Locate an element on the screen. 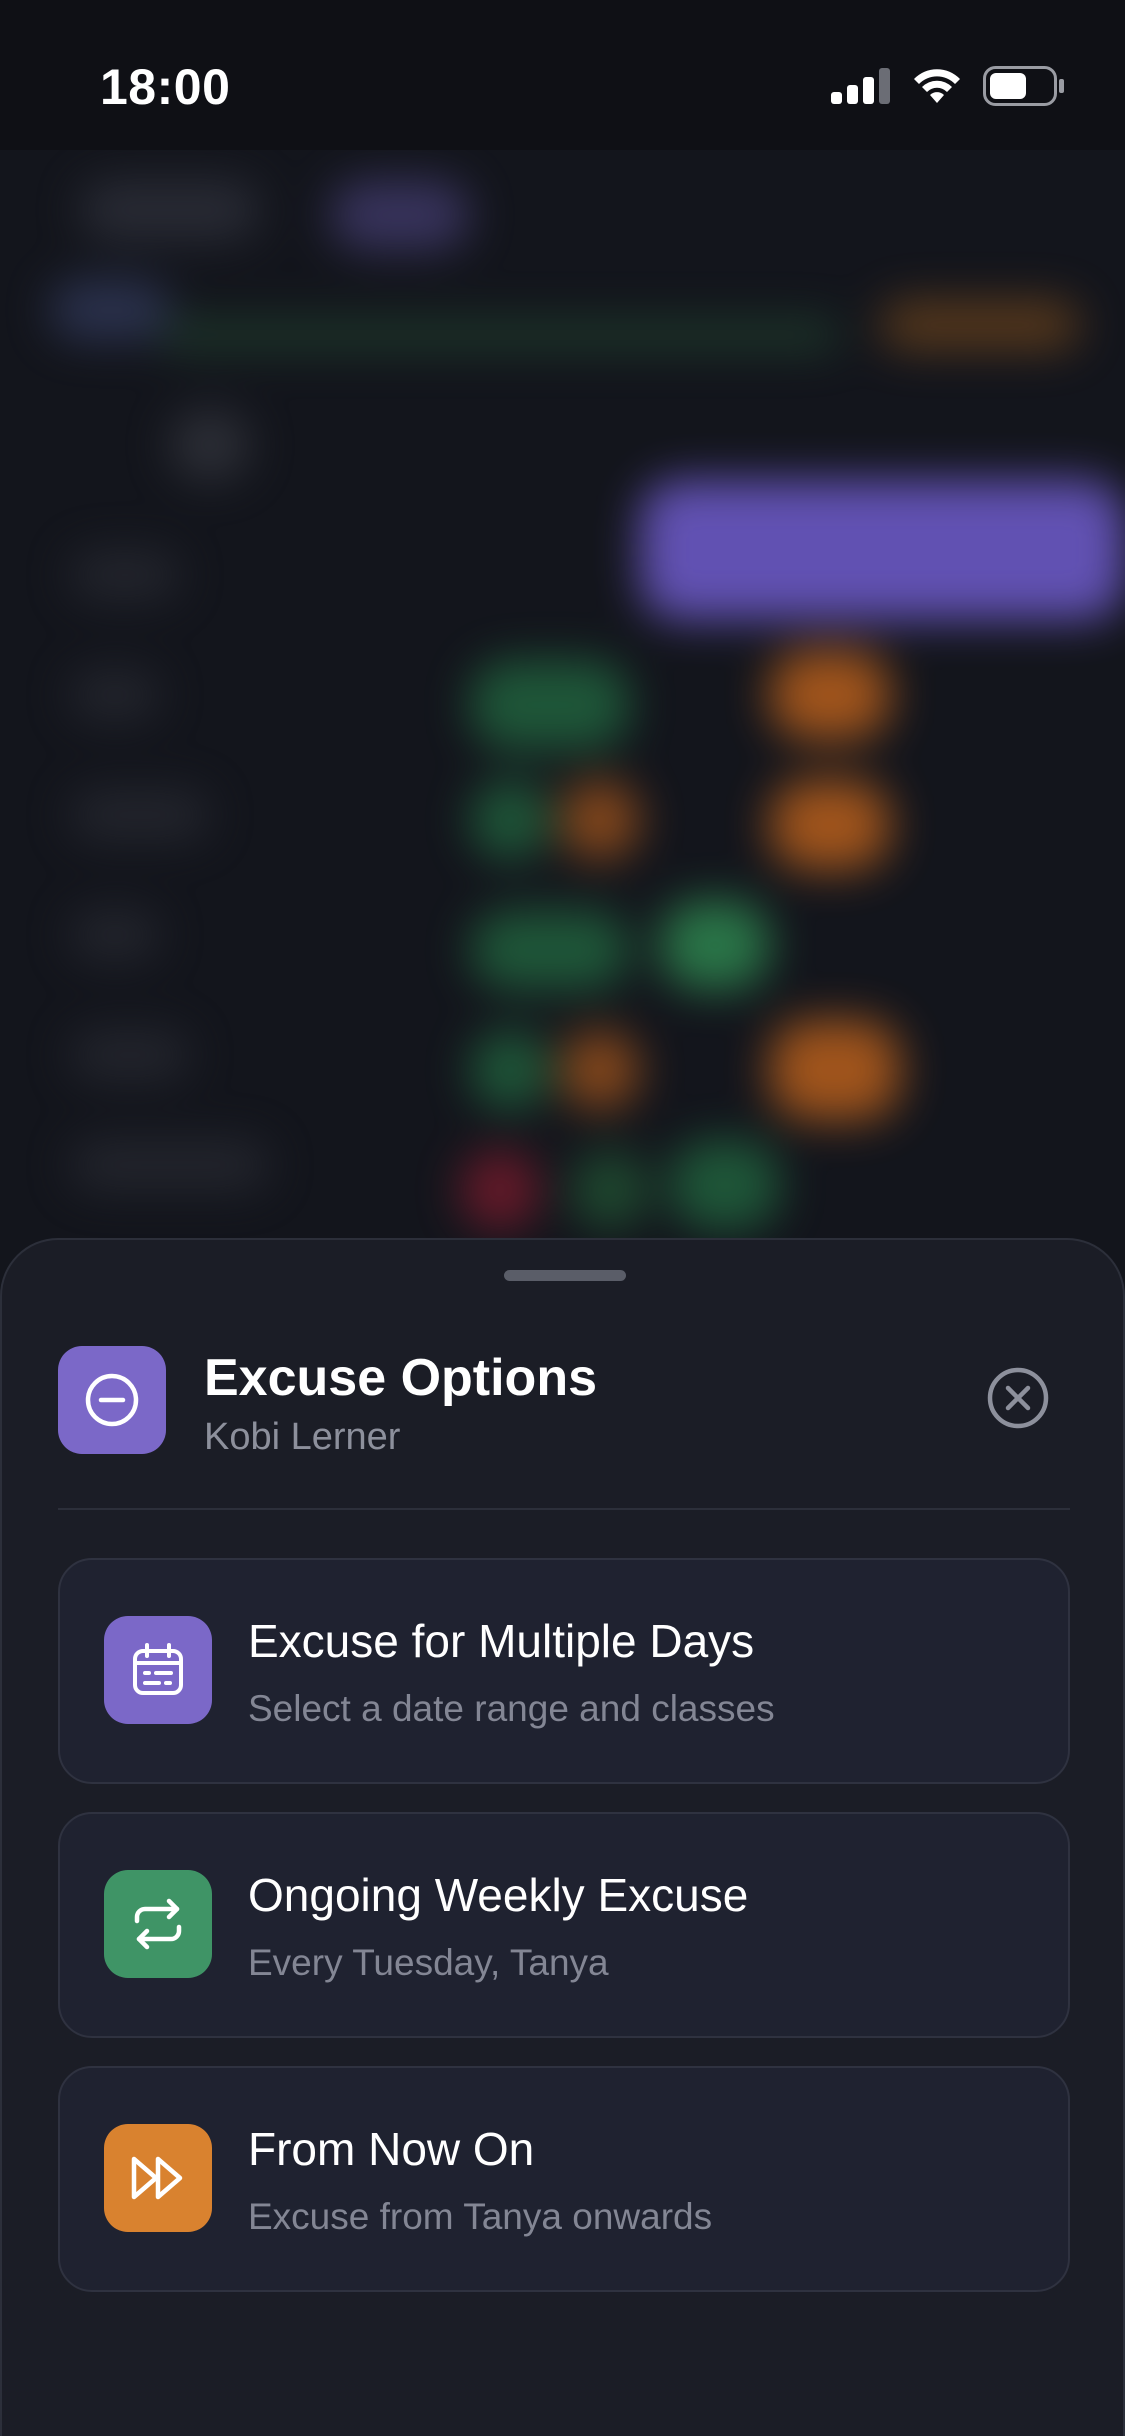  sheet-title: Excuse Options is located at coordinates (400, 1378).